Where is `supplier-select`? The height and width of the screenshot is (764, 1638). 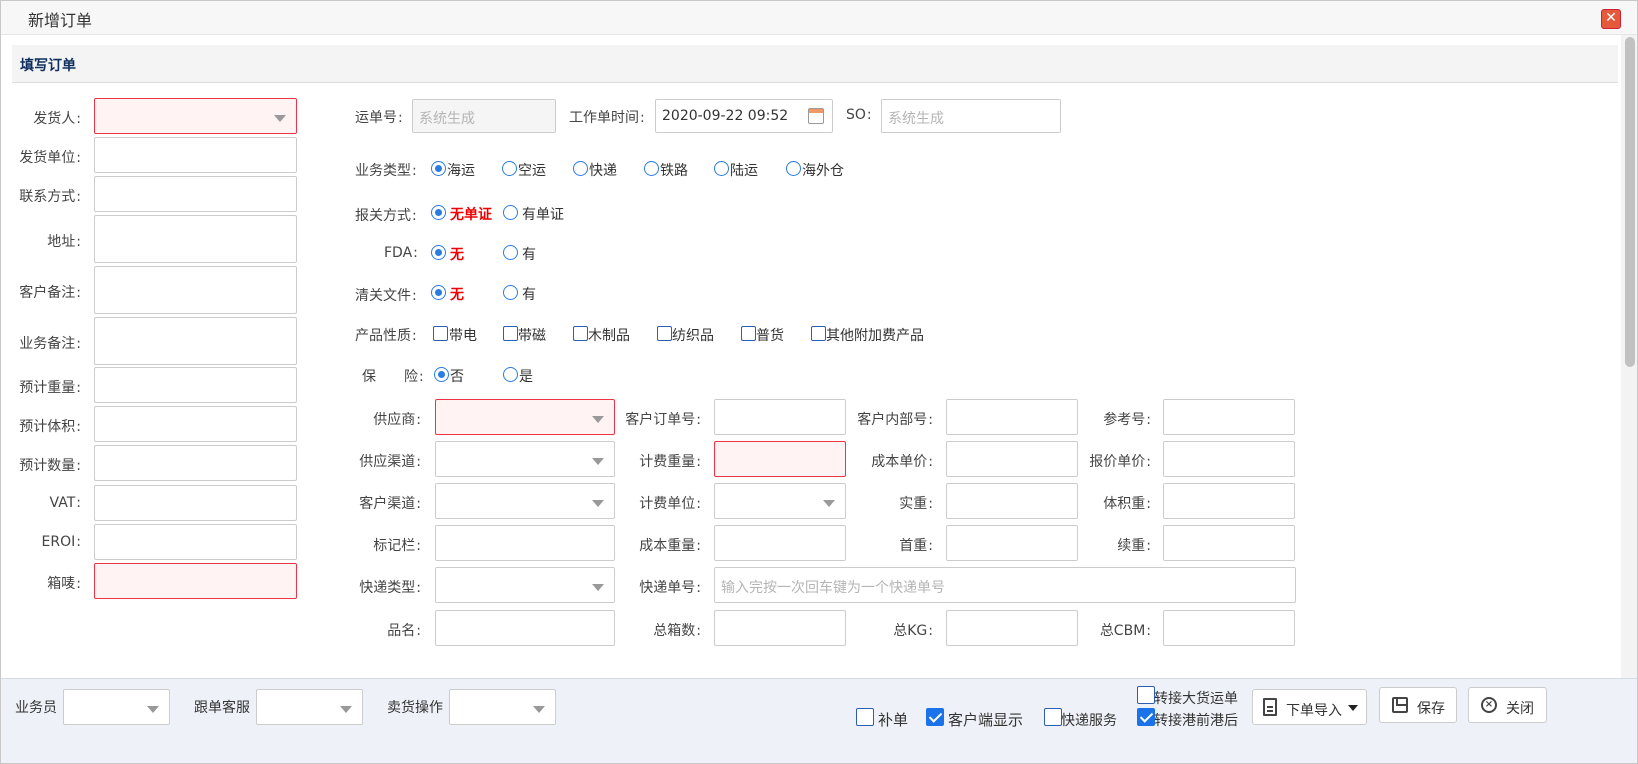 supplier-select is located at coordinates (525, 417).